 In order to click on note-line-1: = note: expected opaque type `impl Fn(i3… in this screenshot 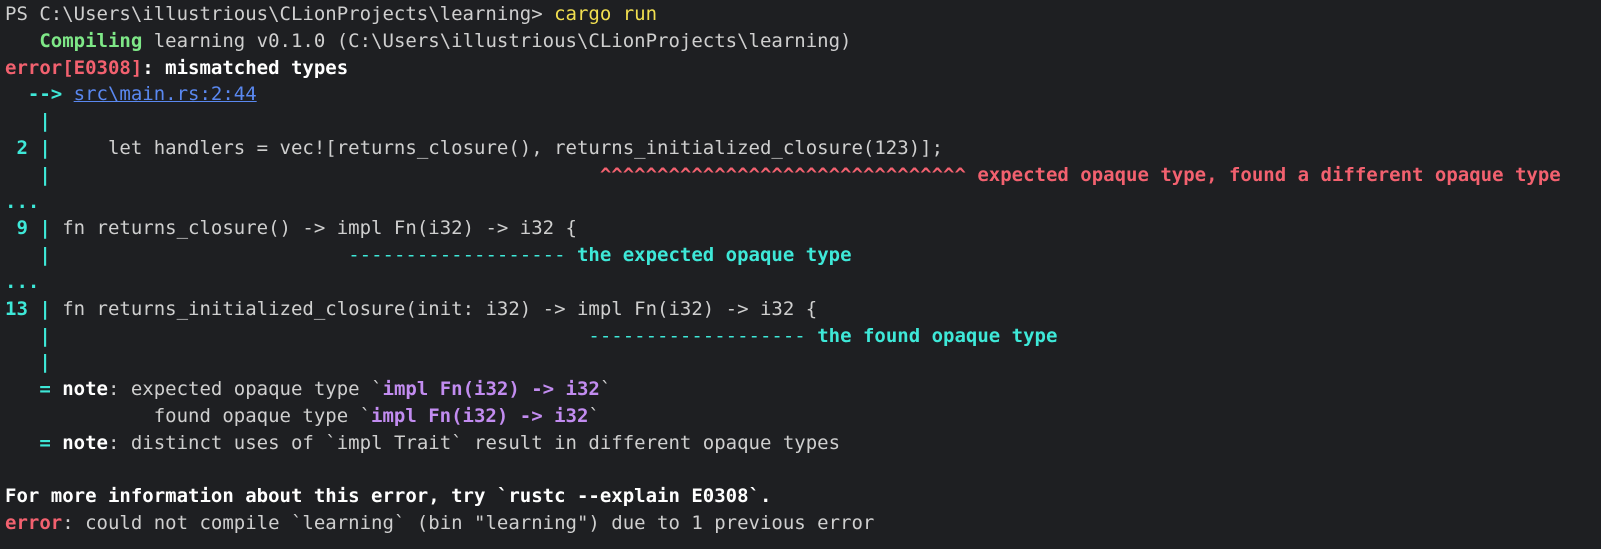, I will do `click(803, 389)`.